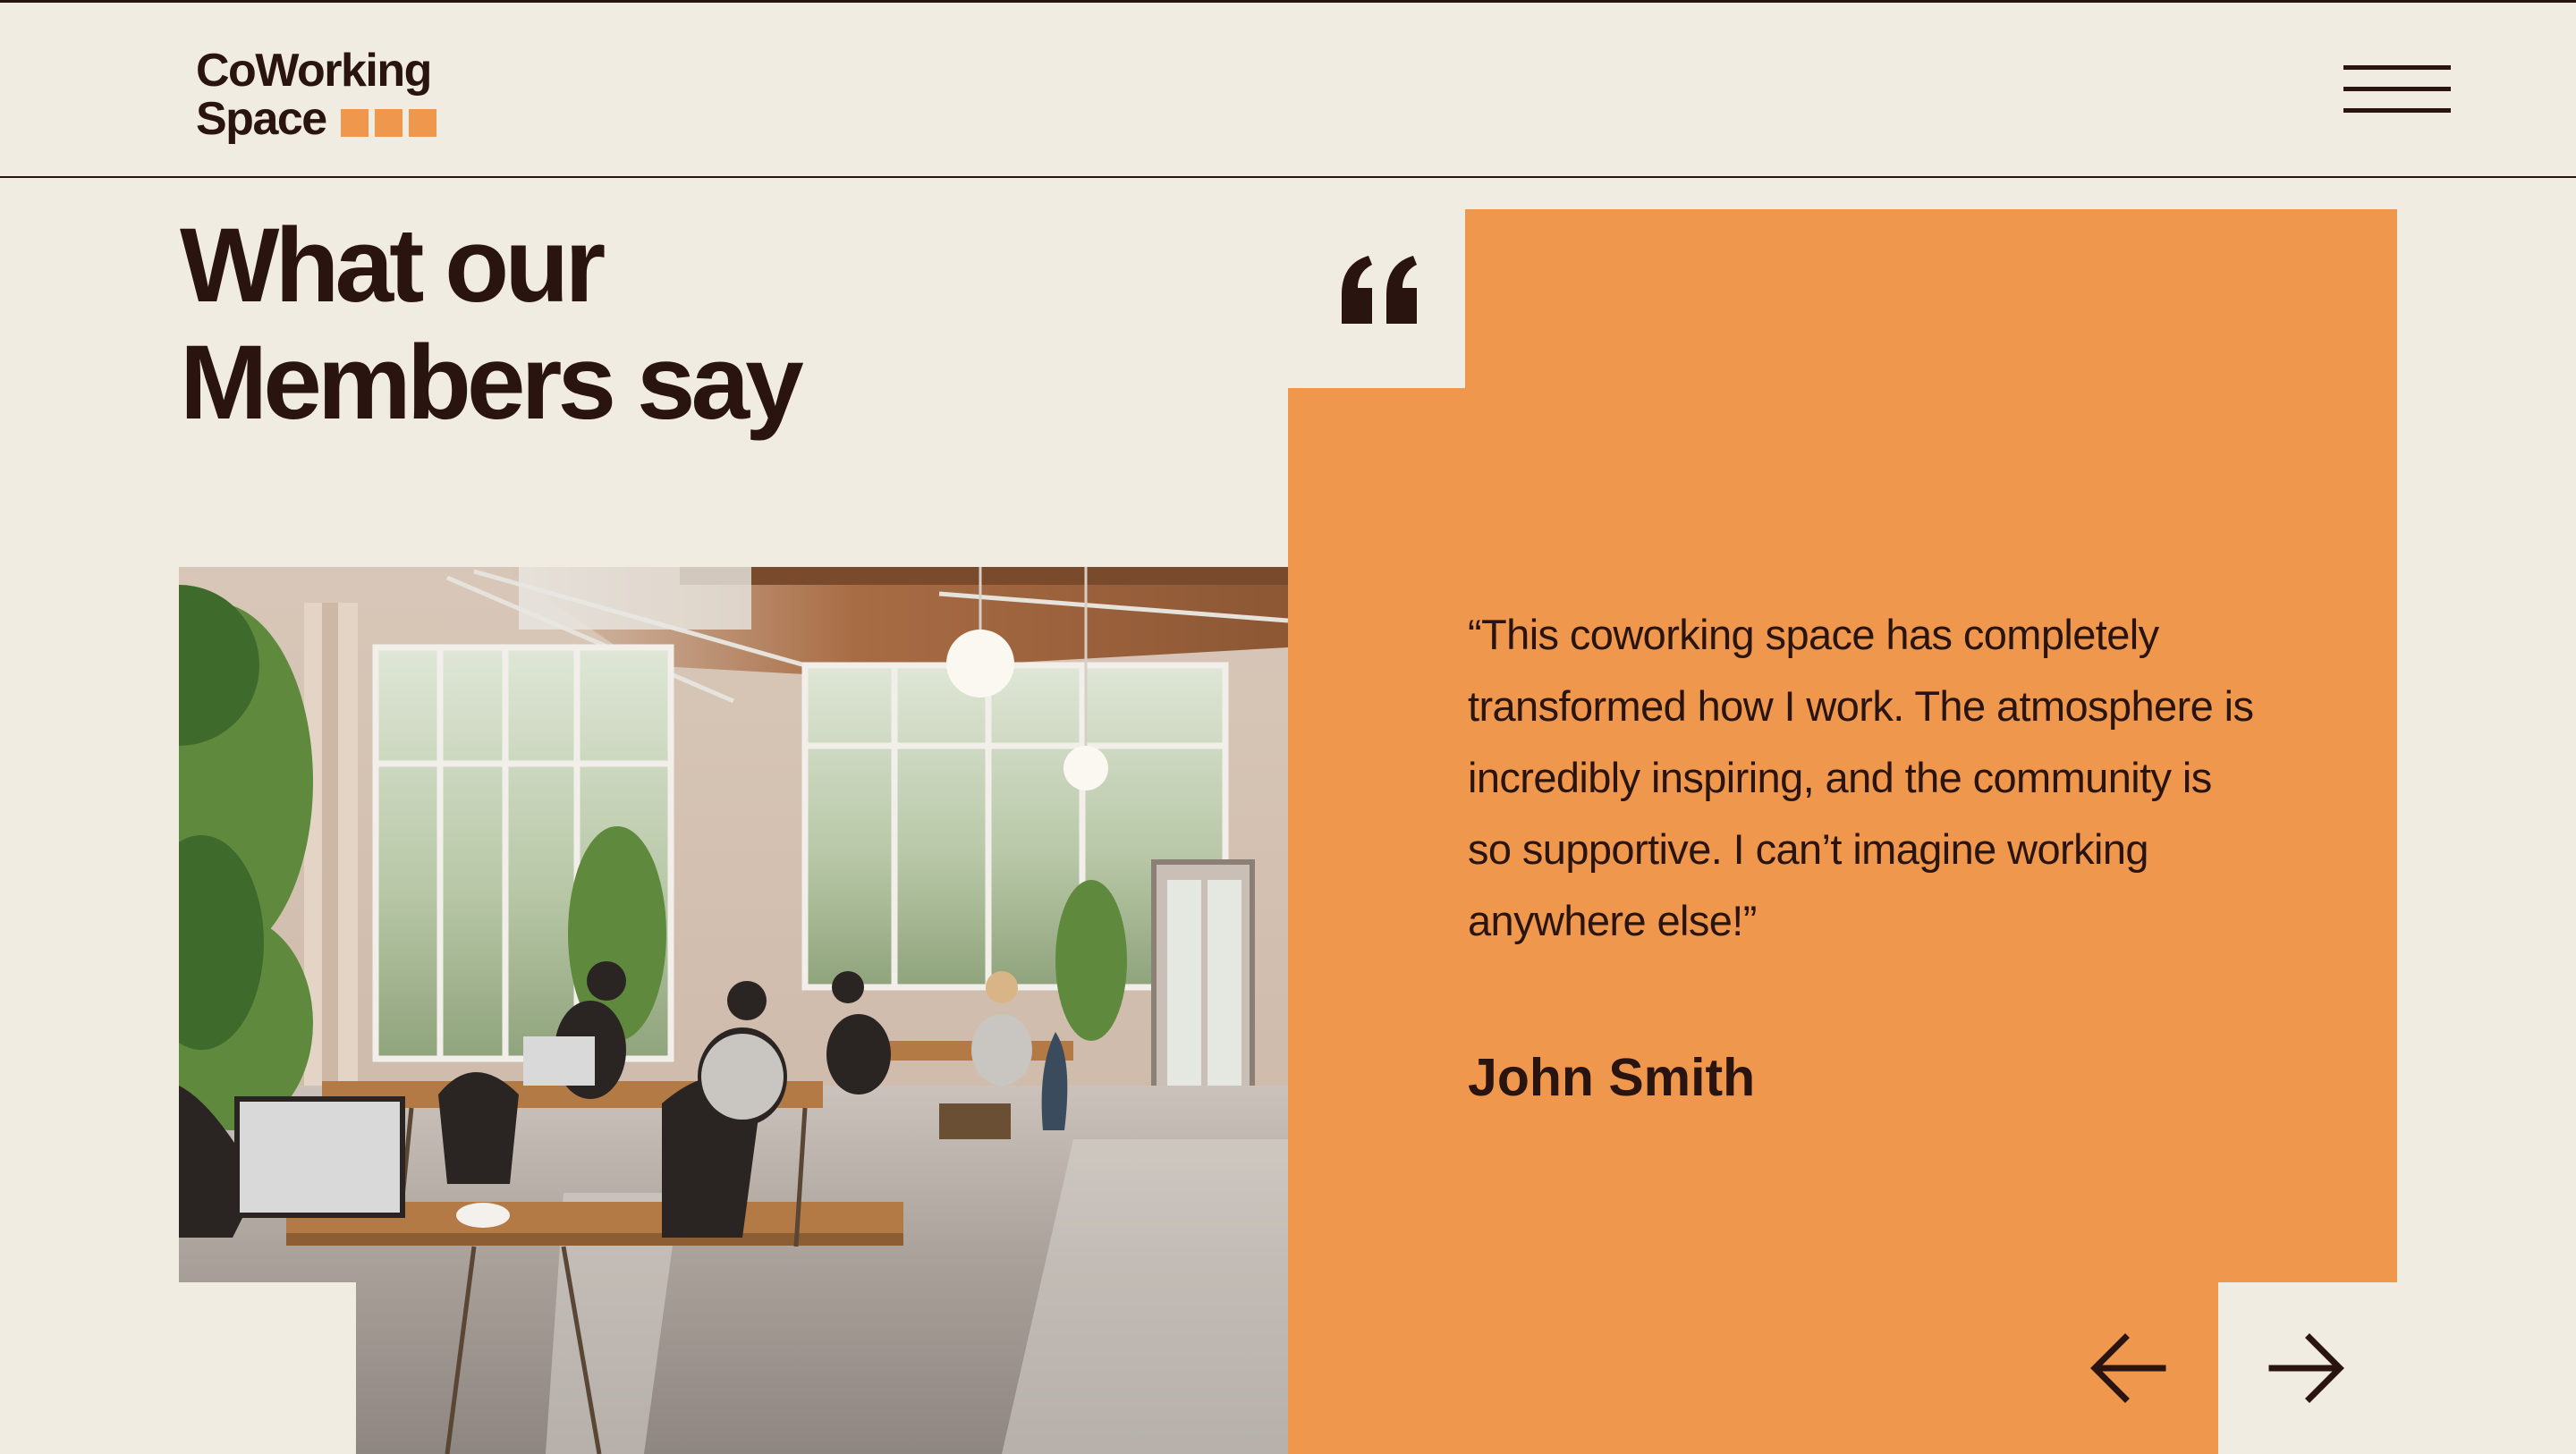  What do you see at coordinates (2397, 89) in the screenshot?
I see `menu-bar-middle` at bounding box center [2397, 89].